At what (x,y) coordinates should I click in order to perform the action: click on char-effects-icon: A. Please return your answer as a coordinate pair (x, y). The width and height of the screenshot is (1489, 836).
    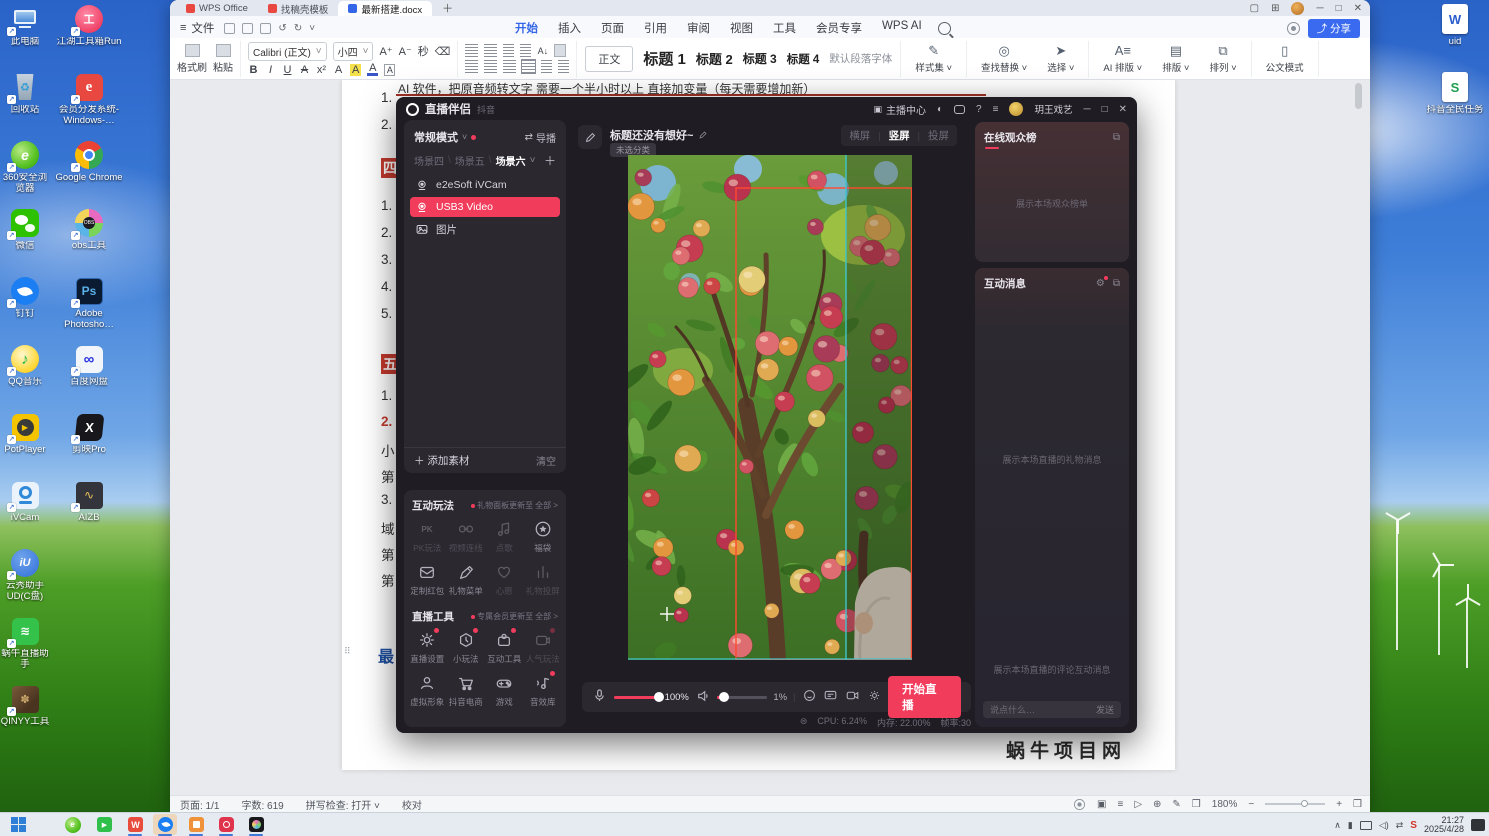
    Looking at the image, I should click on (338, 70).